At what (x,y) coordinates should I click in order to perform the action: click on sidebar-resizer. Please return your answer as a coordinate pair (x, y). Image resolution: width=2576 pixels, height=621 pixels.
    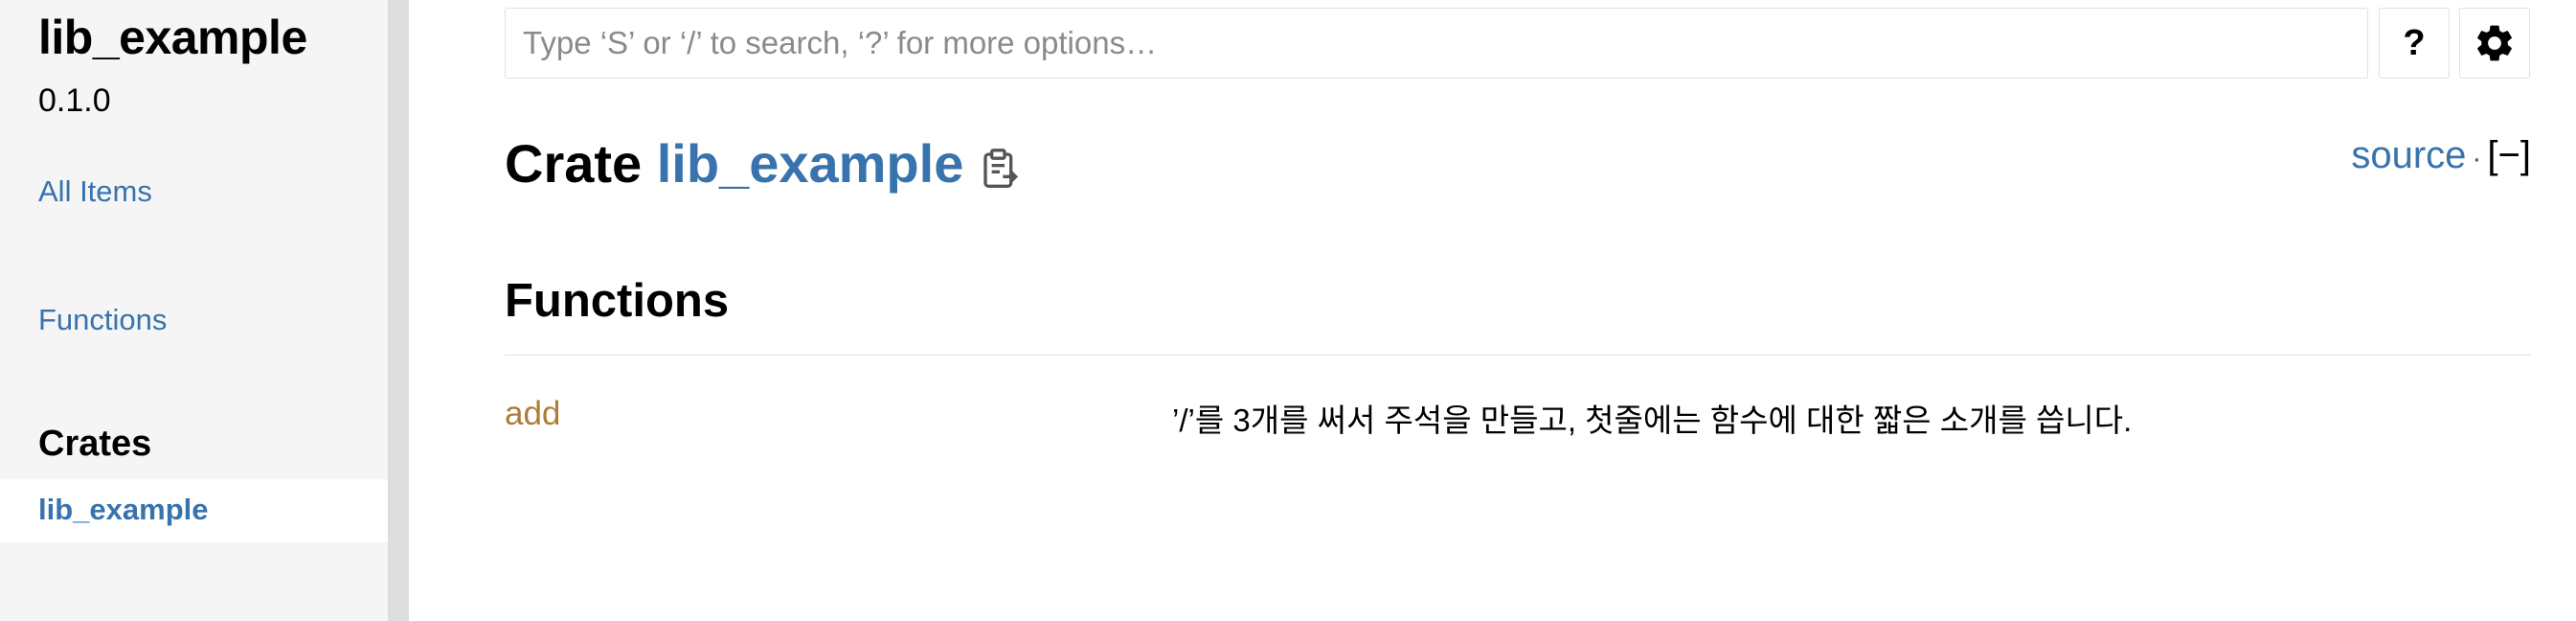
    Looking at the image, I should click on (398, 310).